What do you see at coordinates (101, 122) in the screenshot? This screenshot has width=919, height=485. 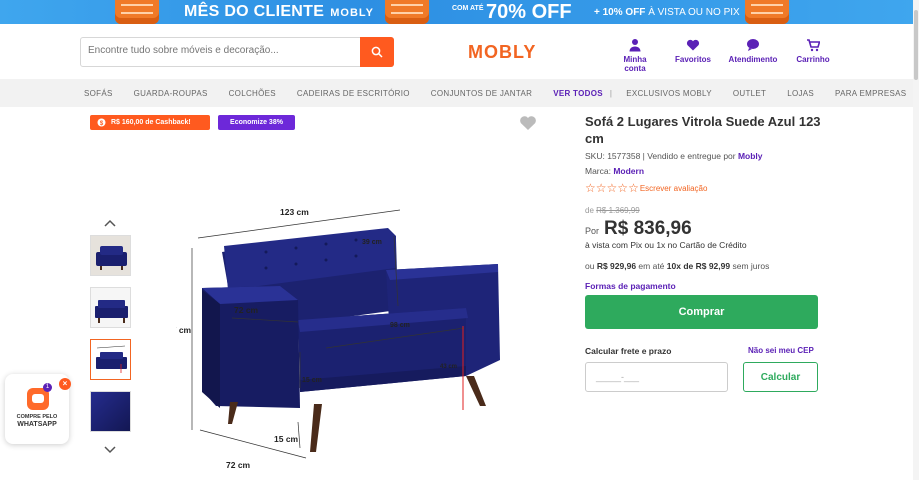 I see `coin-icon: $` at bounding box center [101, 122].